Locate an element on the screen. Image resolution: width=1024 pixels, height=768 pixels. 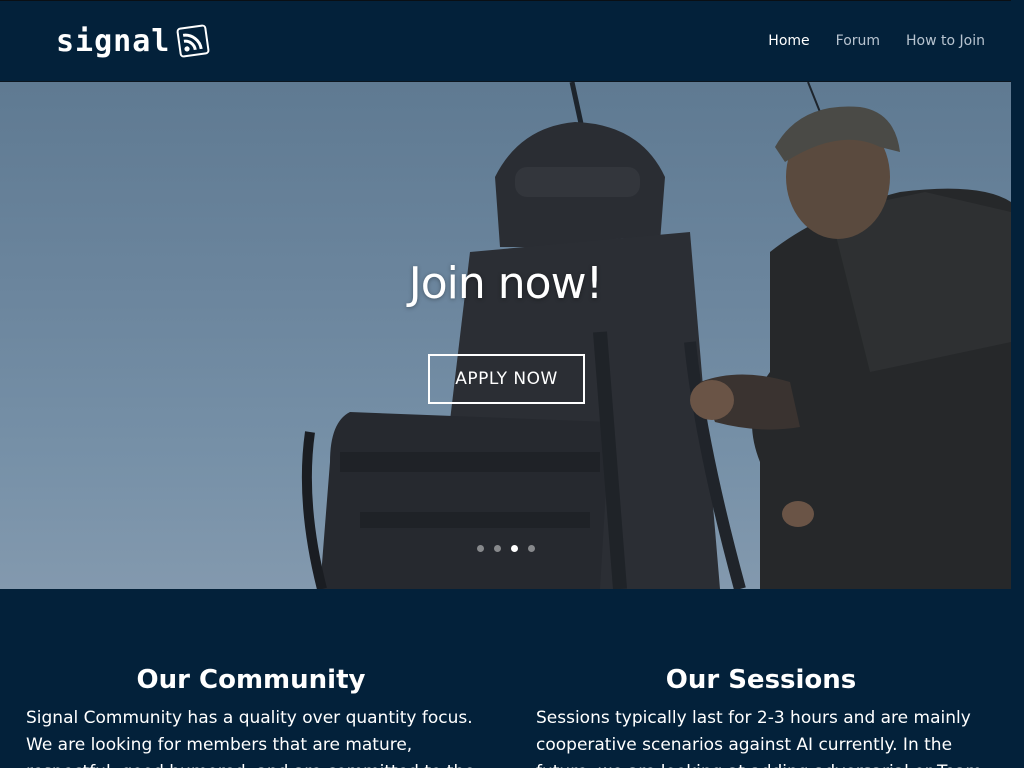
nav-home: Home is located at coordinates (788, 41).